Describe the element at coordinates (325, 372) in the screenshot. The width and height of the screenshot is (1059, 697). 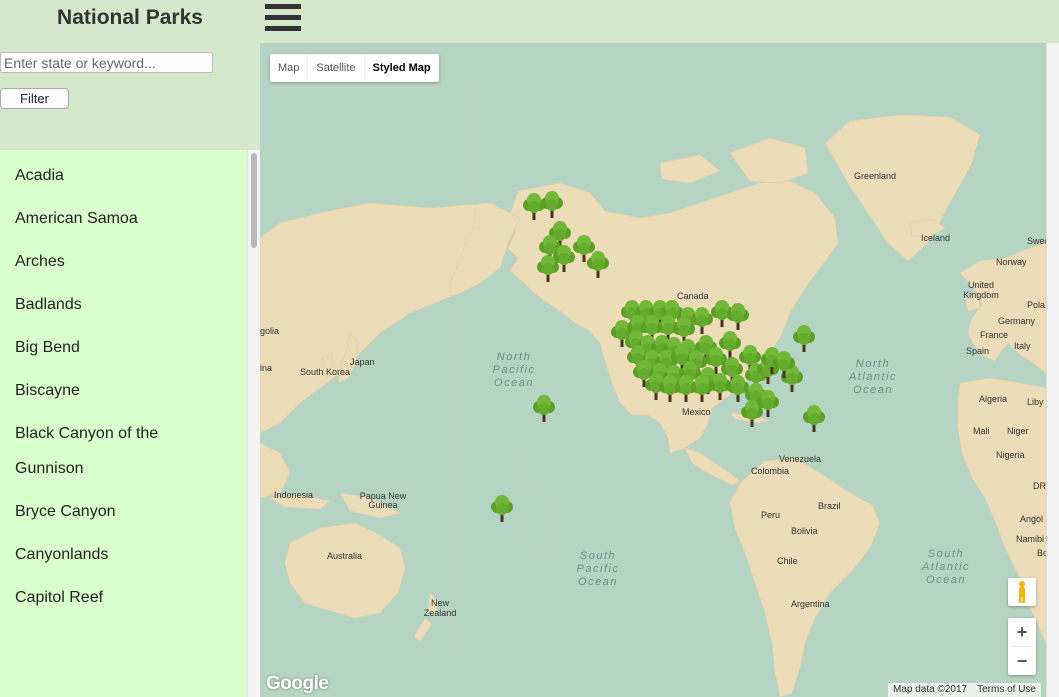
I see `label-south-korea: South Korea` at that location.